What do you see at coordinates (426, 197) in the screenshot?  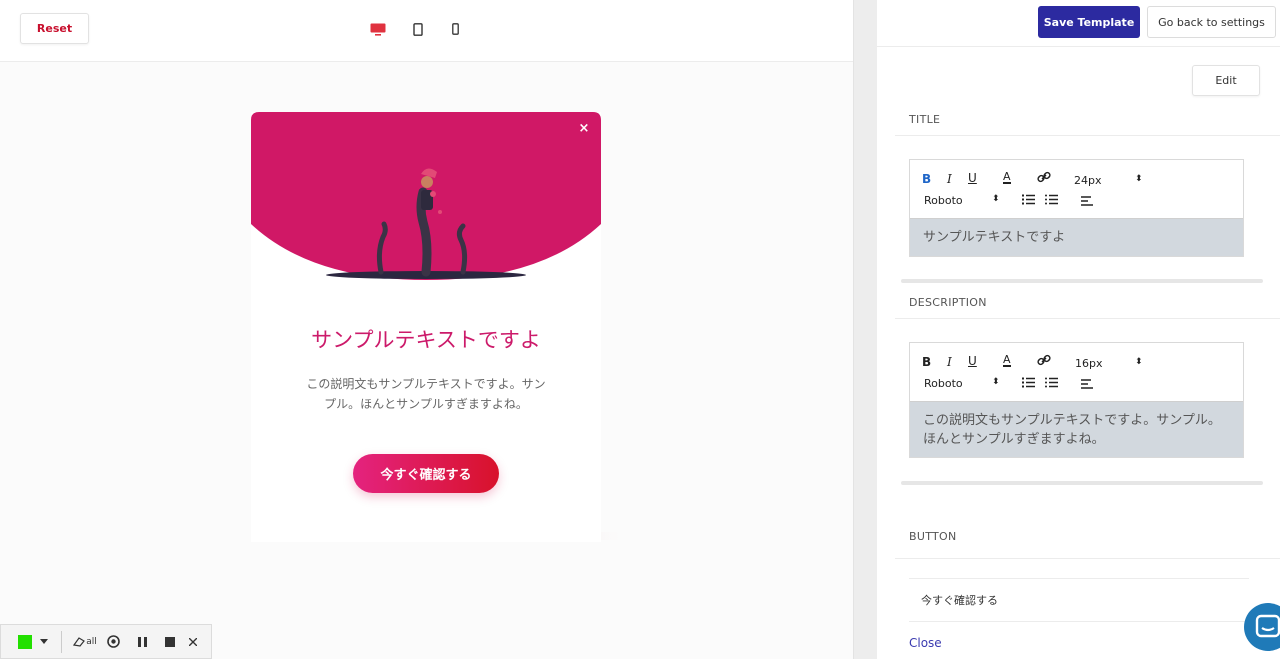 I see `popup-hero-illustration` at bounding box center [426, 197].